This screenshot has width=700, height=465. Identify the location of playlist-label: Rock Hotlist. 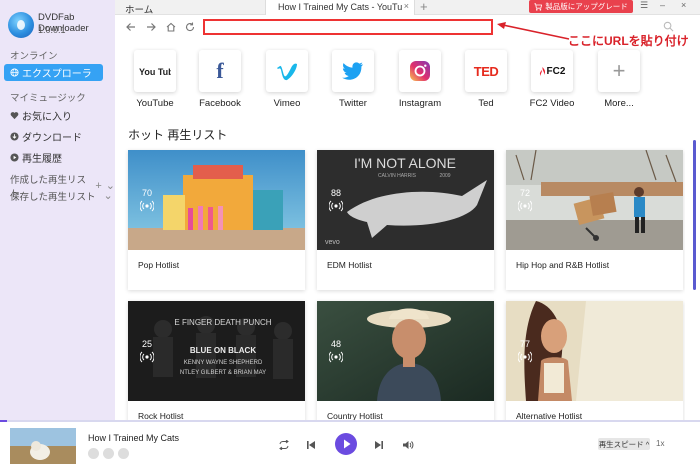
(161, 415).